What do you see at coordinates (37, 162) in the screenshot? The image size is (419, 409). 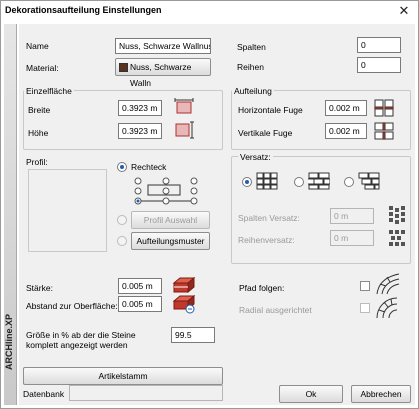 I see `profil-label: Profil:` at bounding box center [37, 162].